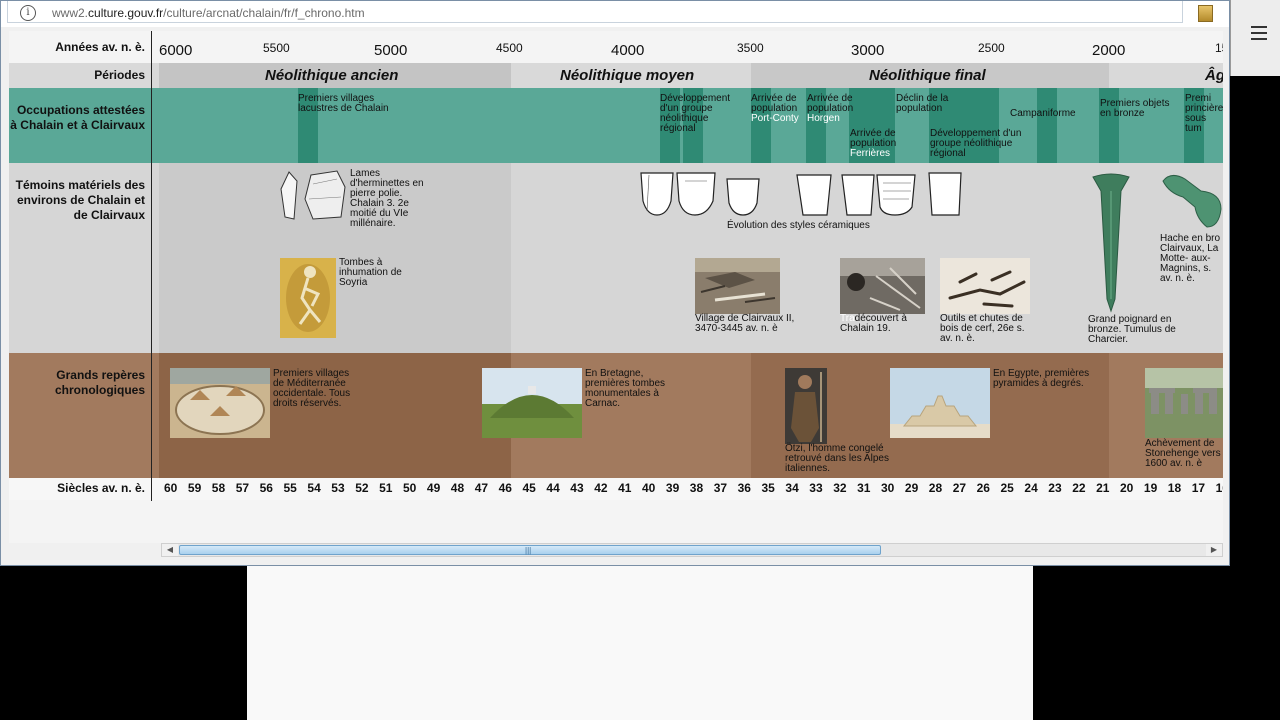  What do you see at coordinates (1043, 113) in the screenshot?
I see `occupation-text: Campaniforme` at bounding box center [1043, 113].